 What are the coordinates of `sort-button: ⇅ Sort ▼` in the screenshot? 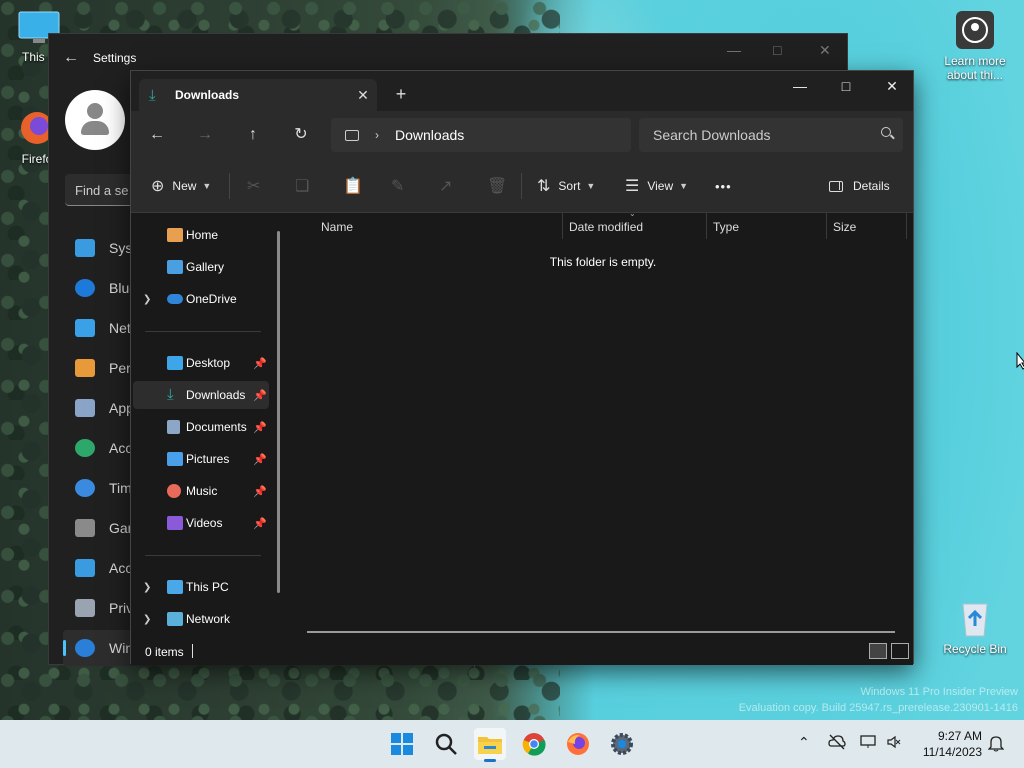 It's located at (566, 186).